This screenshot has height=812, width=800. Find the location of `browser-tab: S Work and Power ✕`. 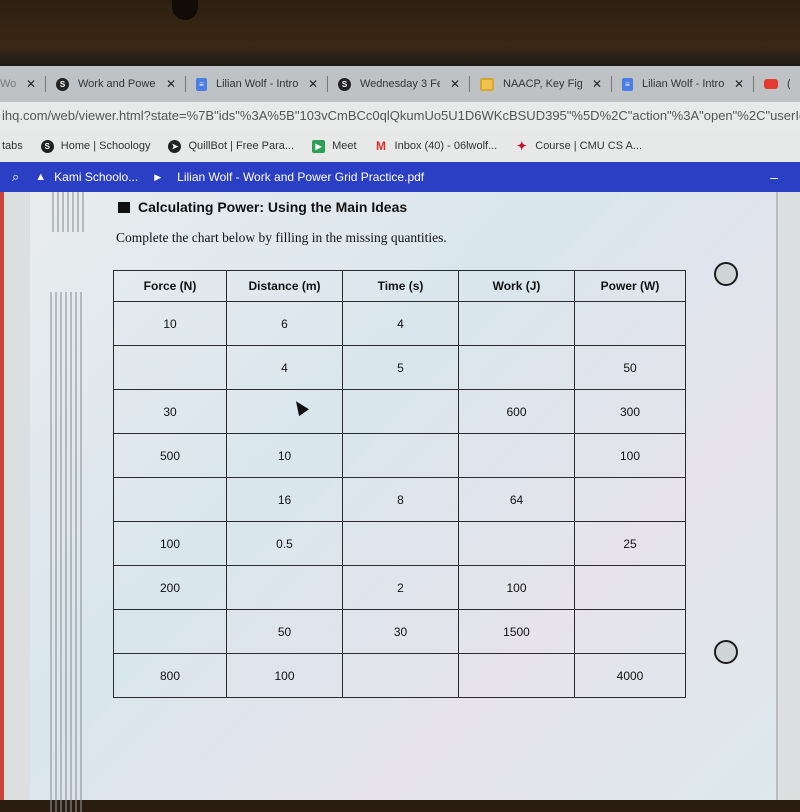

browser-tab: S Work and Power ✕ is located at coordinates (116, 84).